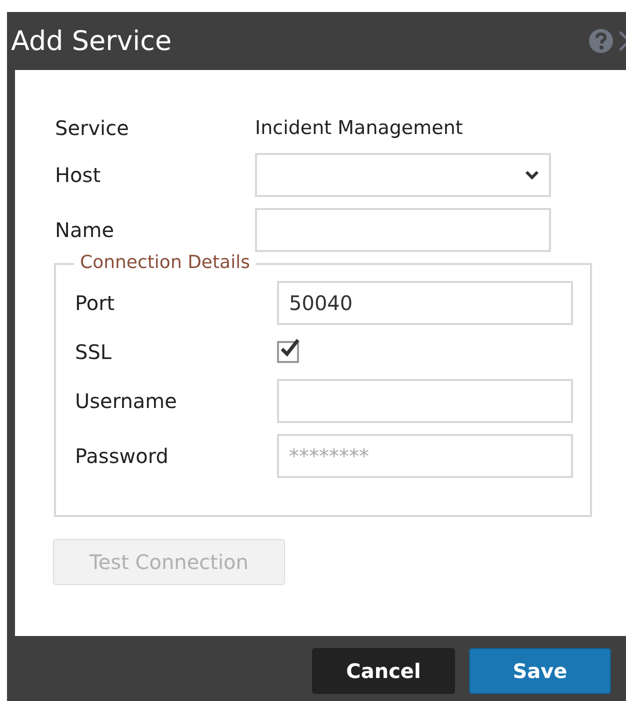 This screenshot has height=701, width=626. I want to click on input-field: ********, so click(425, 456).